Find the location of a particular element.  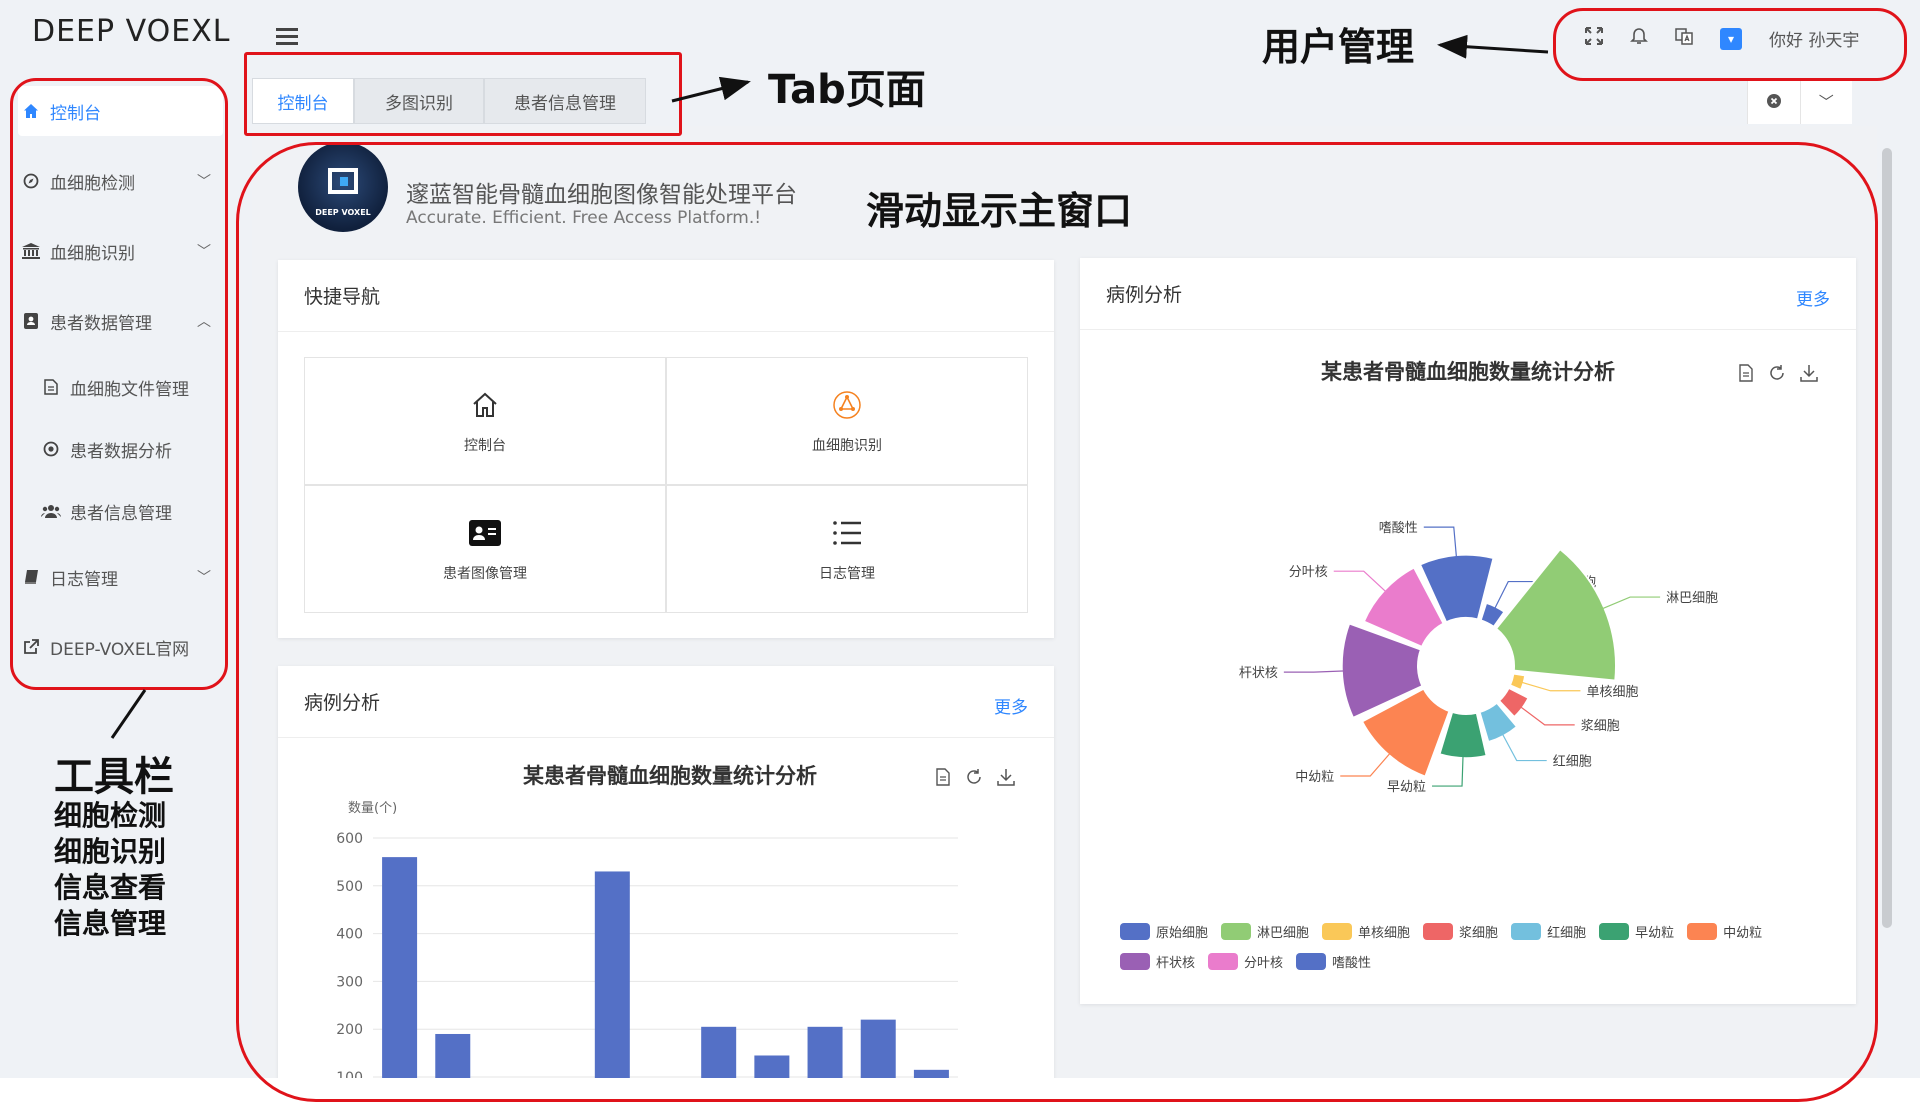

annotation-main-window: 滑动显示主窗口 is located at coordinates (999, 211).